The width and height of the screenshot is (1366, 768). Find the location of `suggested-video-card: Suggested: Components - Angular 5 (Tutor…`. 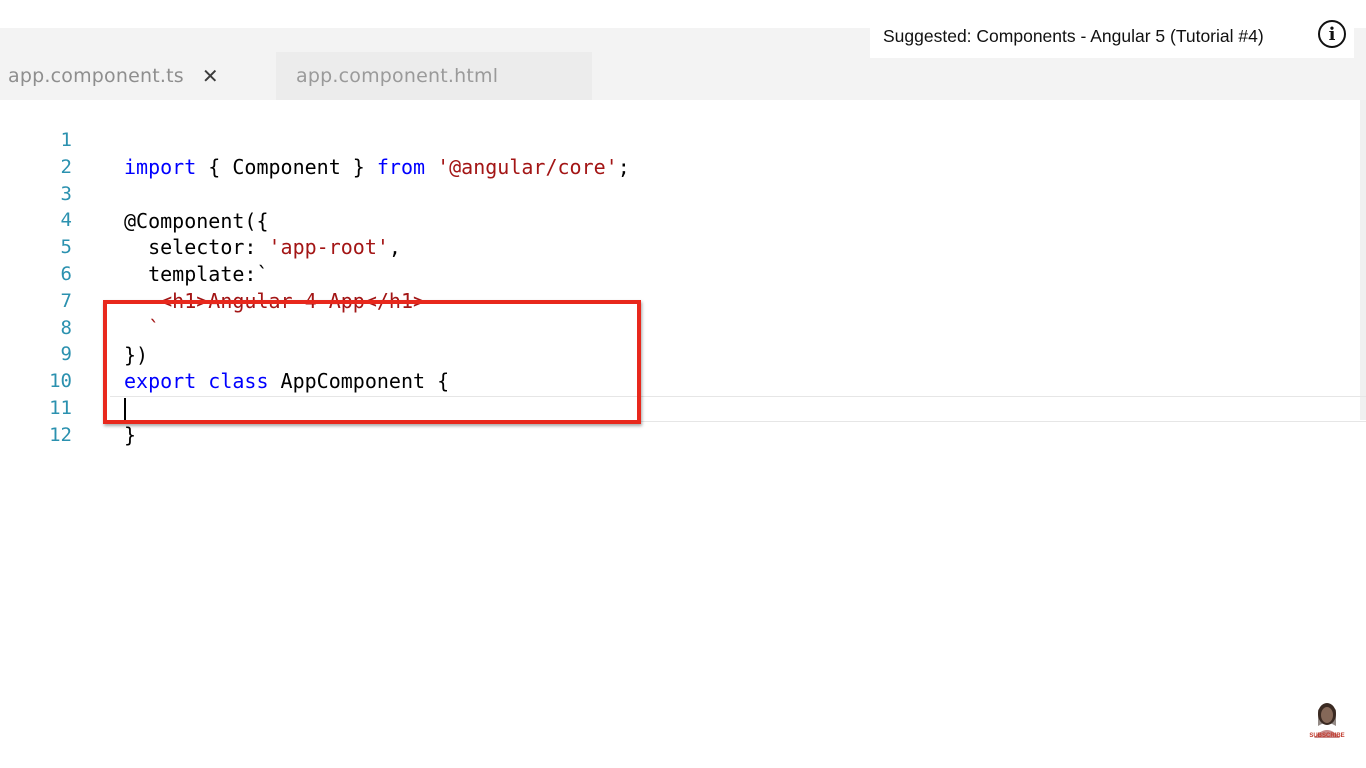

suggested-video-card: Suggested: Components - Angular 5 (Tutor… is located at coordinates (1112, 36).